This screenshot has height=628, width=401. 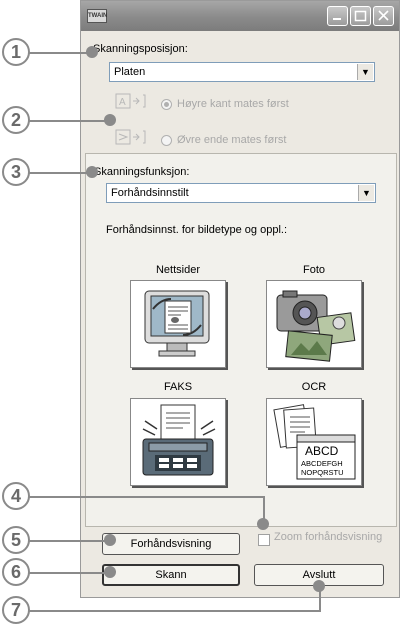 I want to click on scan-function-select: Forhåndsinnstilt ▼, so click(x=241, y=193).